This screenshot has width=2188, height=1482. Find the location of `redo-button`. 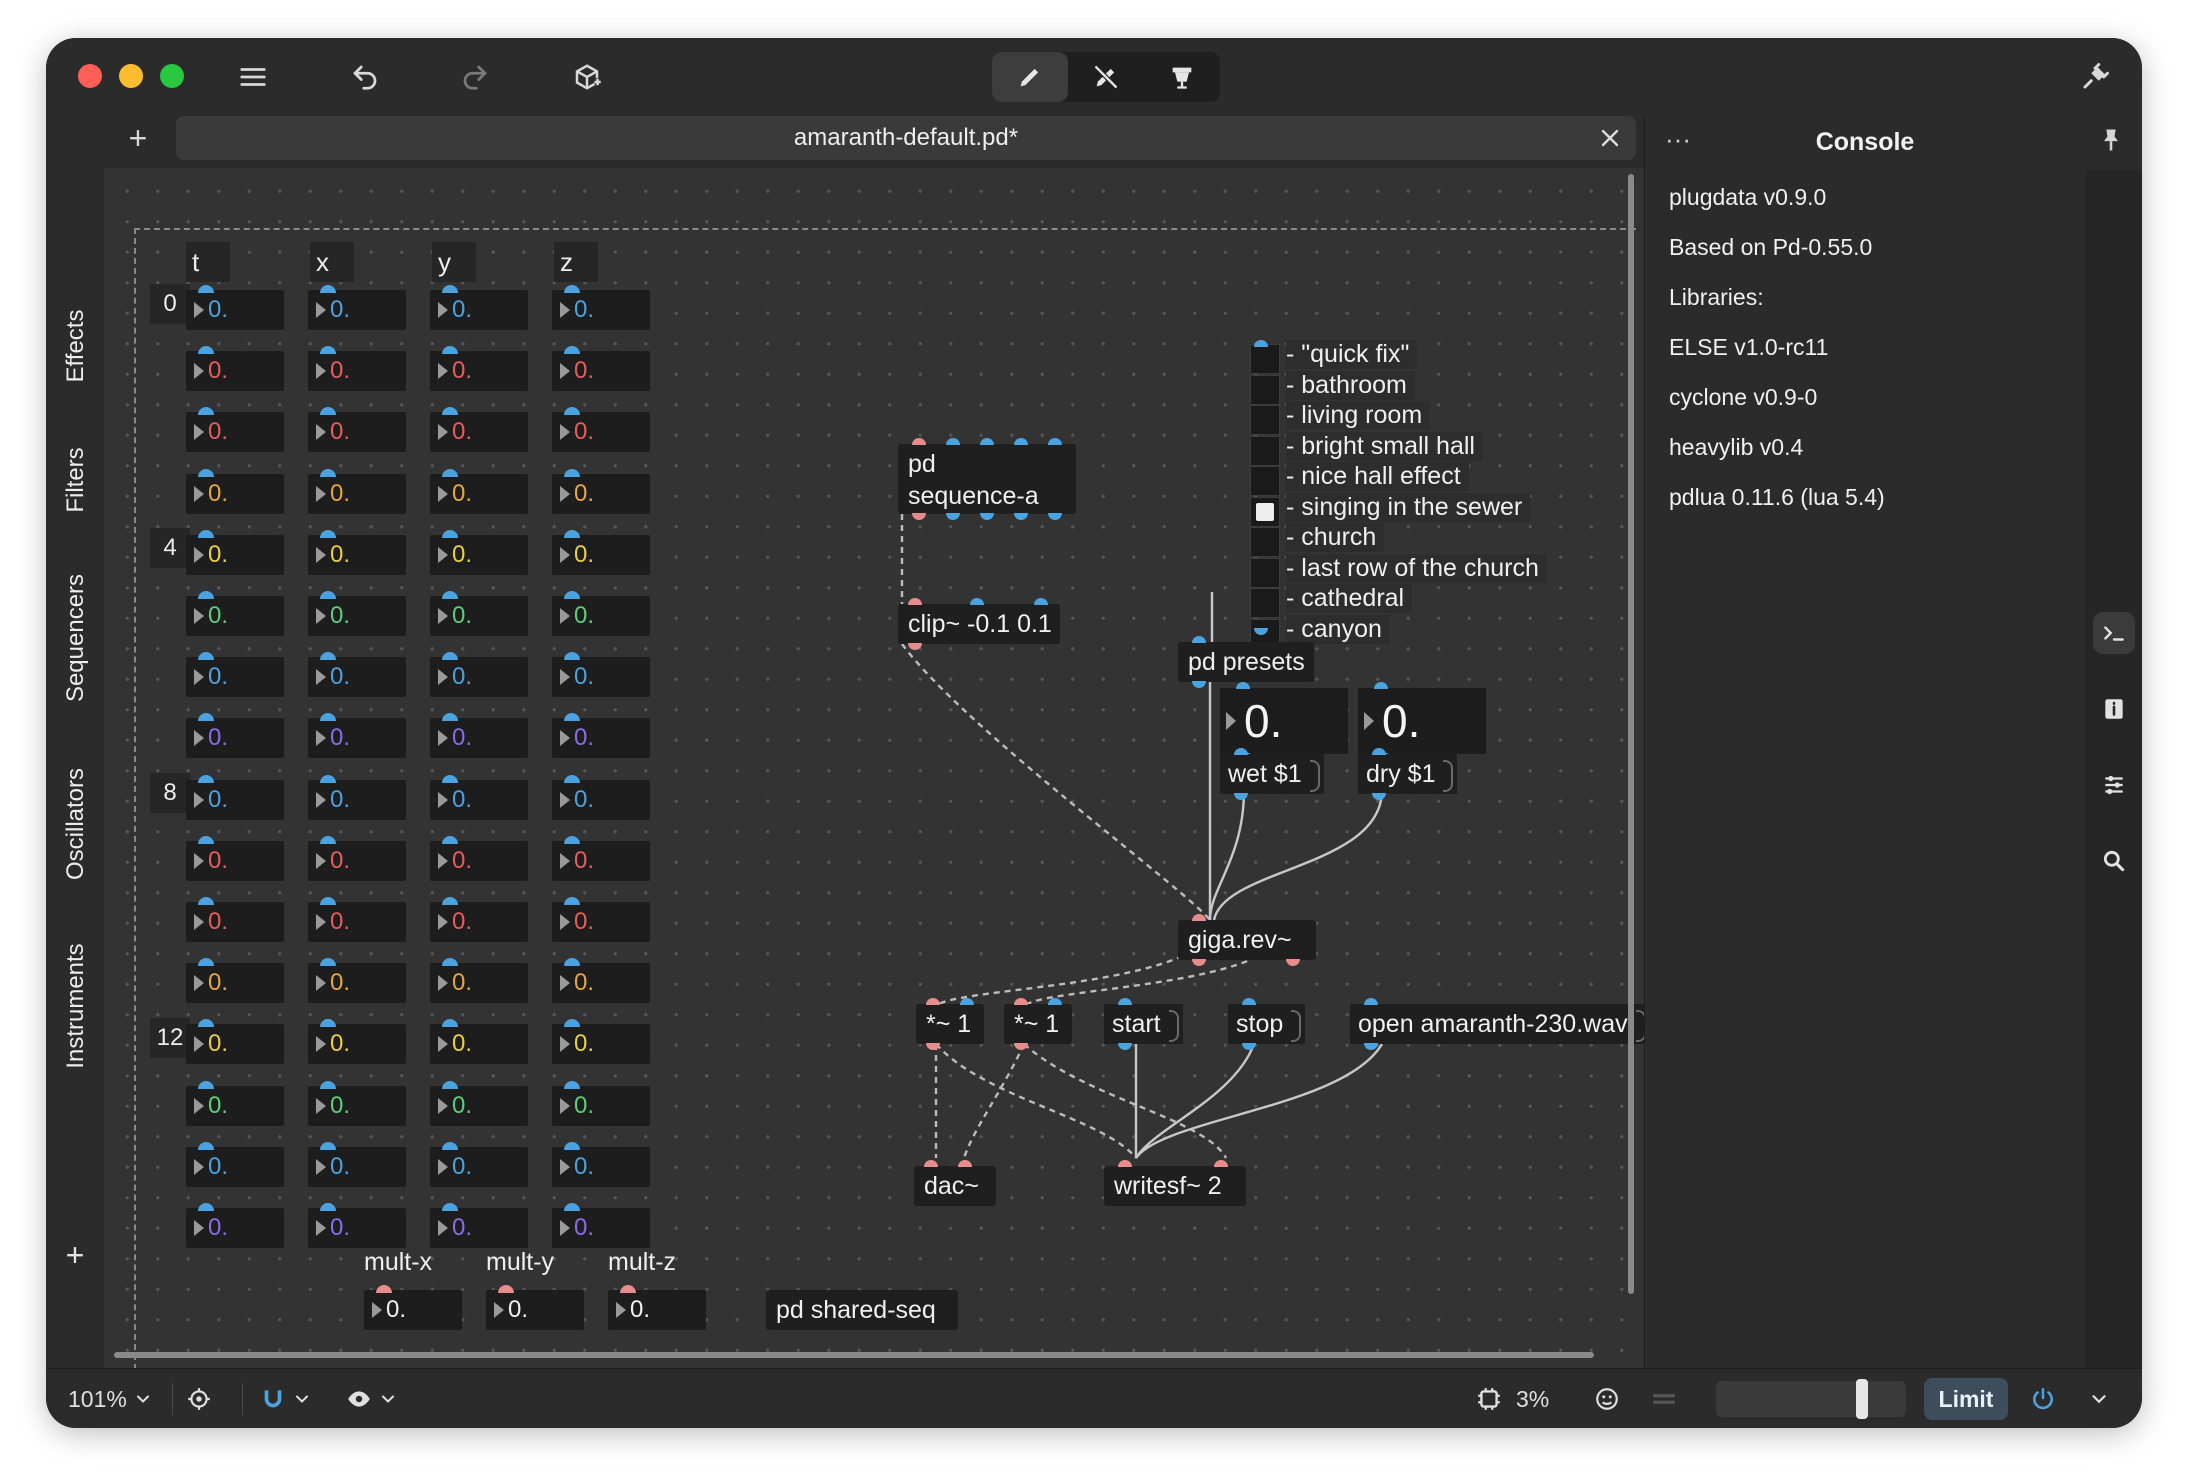

redo-button is located at coordinates (475, 77).